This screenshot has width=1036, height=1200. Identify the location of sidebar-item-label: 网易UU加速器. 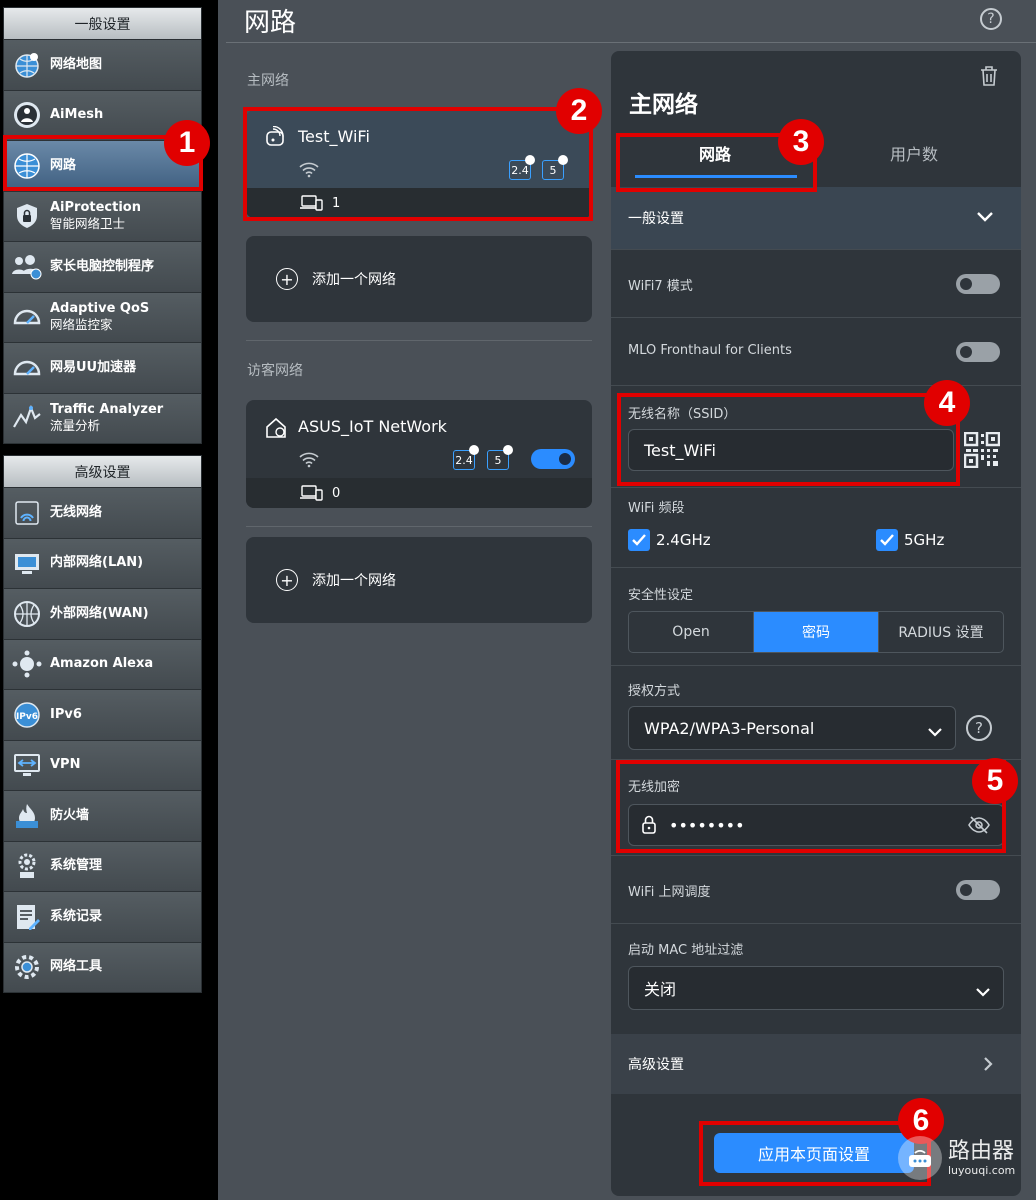
(93, 367).